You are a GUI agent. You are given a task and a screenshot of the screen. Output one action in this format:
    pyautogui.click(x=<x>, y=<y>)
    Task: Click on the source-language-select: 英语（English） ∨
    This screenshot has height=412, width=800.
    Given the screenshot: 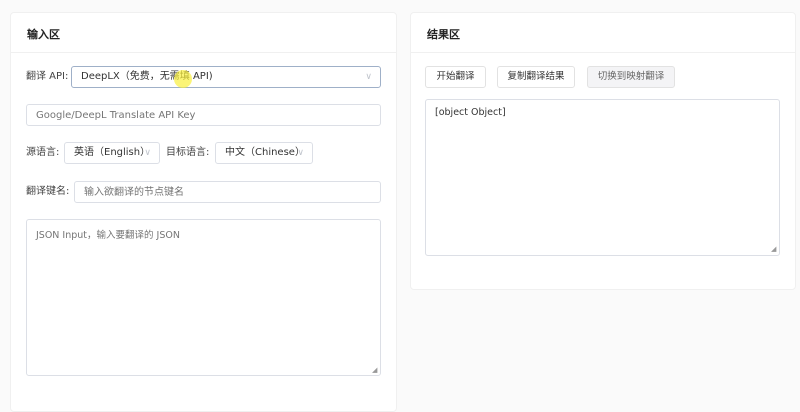 What is the action you would take?
    pyautogui.click(x=112, y=153)
    